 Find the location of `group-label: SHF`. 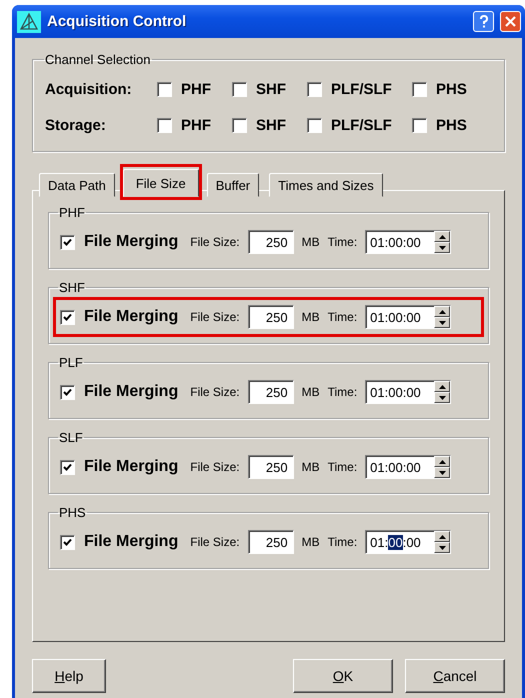

group-label: SHF is located at coordinates (72, 287).